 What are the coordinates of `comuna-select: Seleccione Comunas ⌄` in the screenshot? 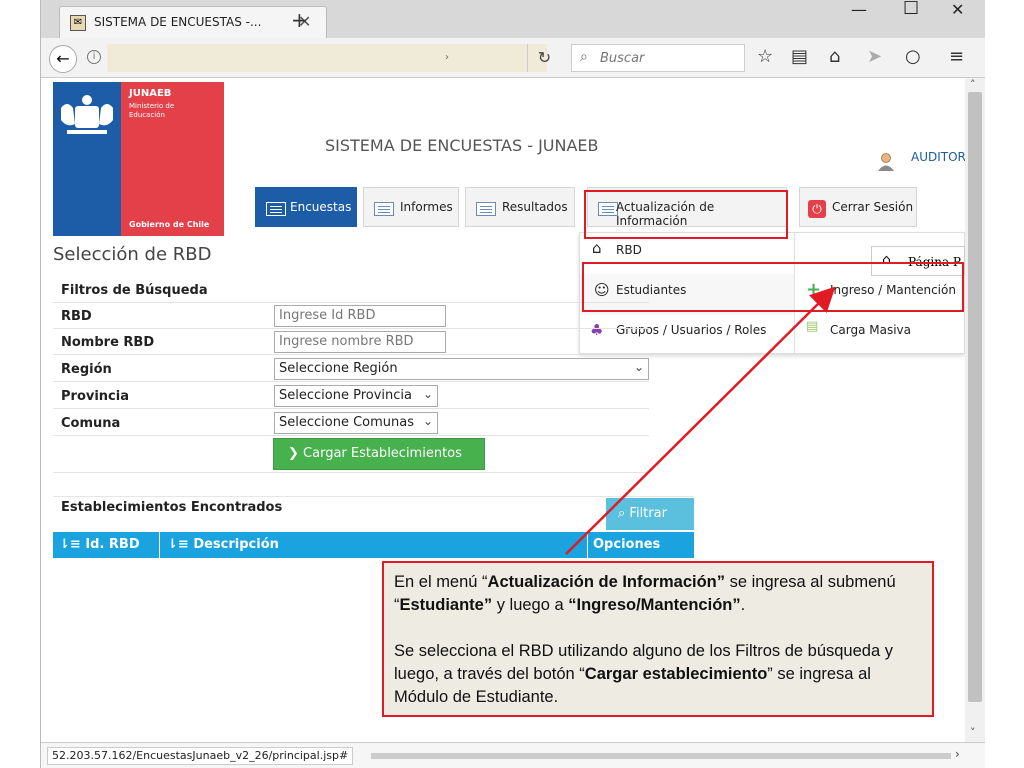 It's located at (356, 423).